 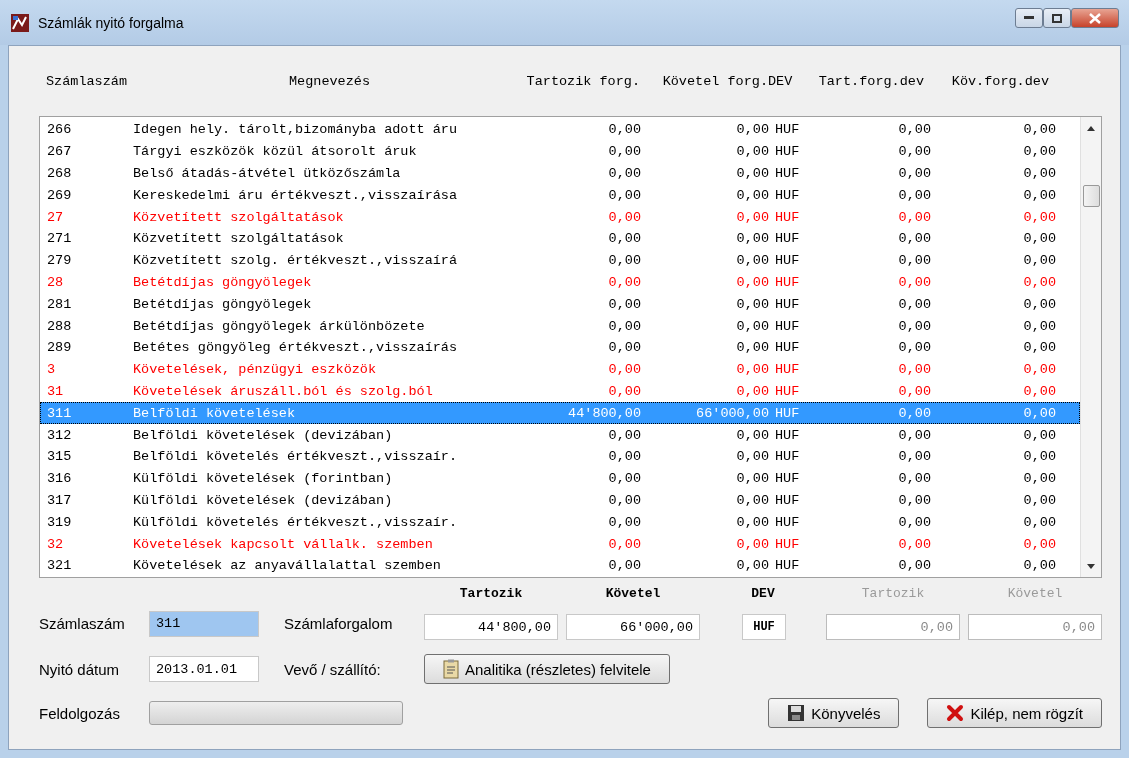 I want to click on field-label: Nyitó dátum, so click(x=80, y=669).